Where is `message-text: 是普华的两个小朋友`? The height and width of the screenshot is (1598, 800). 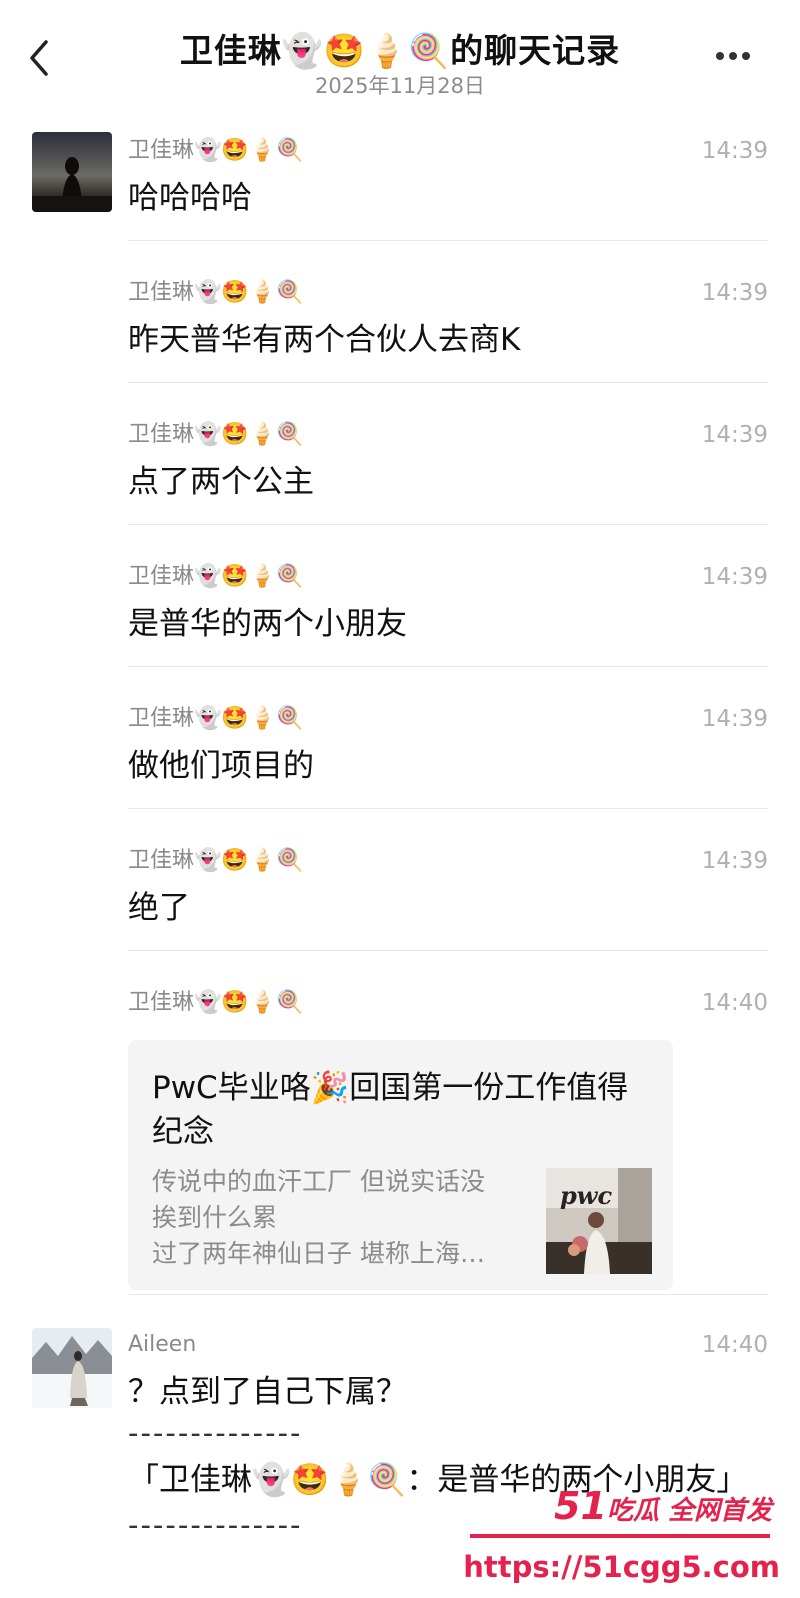 message-text: 是普华的两个小朋友 is located at coordinates (267, 624).